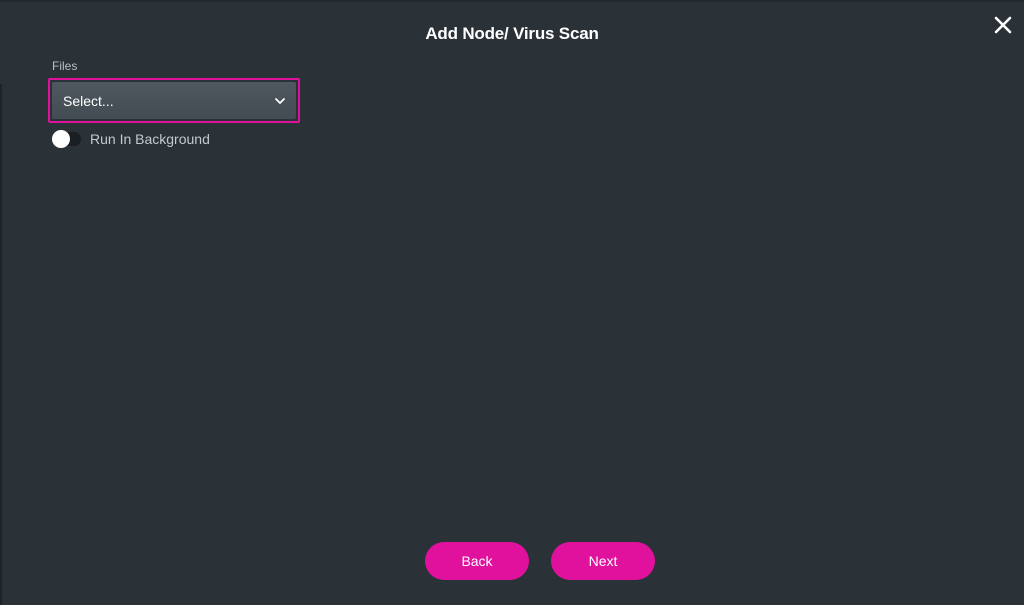  I want to click on close-button, so click(1003, 25).